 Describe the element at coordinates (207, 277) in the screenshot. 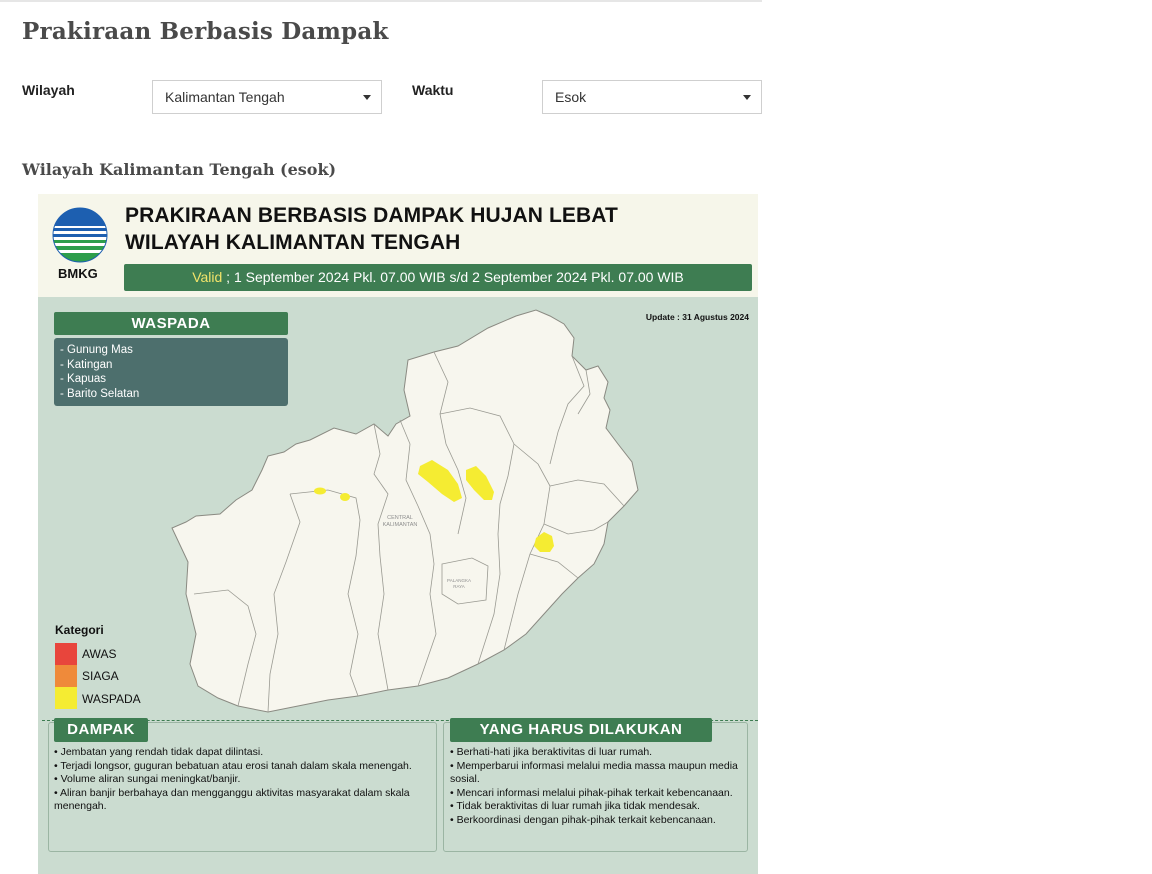

I see `valid-word: Valid` at that location.